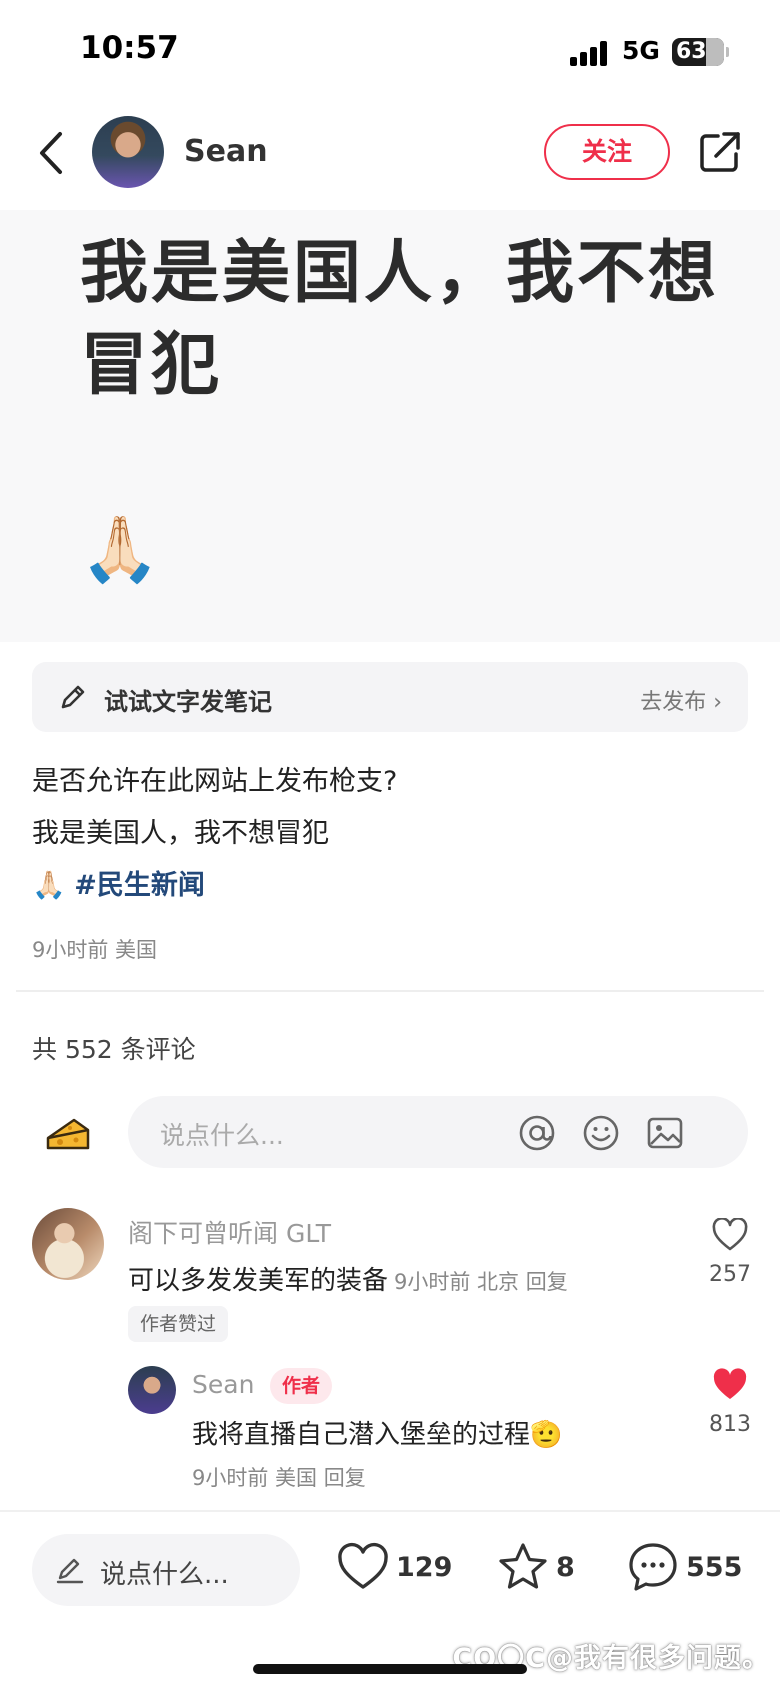  I want to click on reply-username: Sean, so click(223, 1384).